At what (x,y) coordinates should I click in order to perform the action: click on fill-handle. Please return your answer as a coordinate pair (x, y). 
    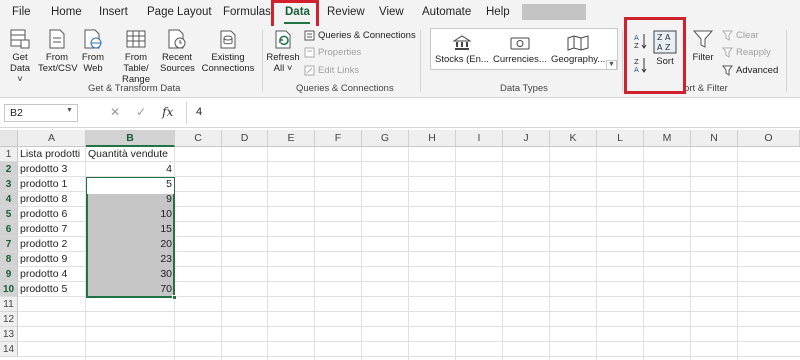
    Looking at the image, I should click on (174, 297).